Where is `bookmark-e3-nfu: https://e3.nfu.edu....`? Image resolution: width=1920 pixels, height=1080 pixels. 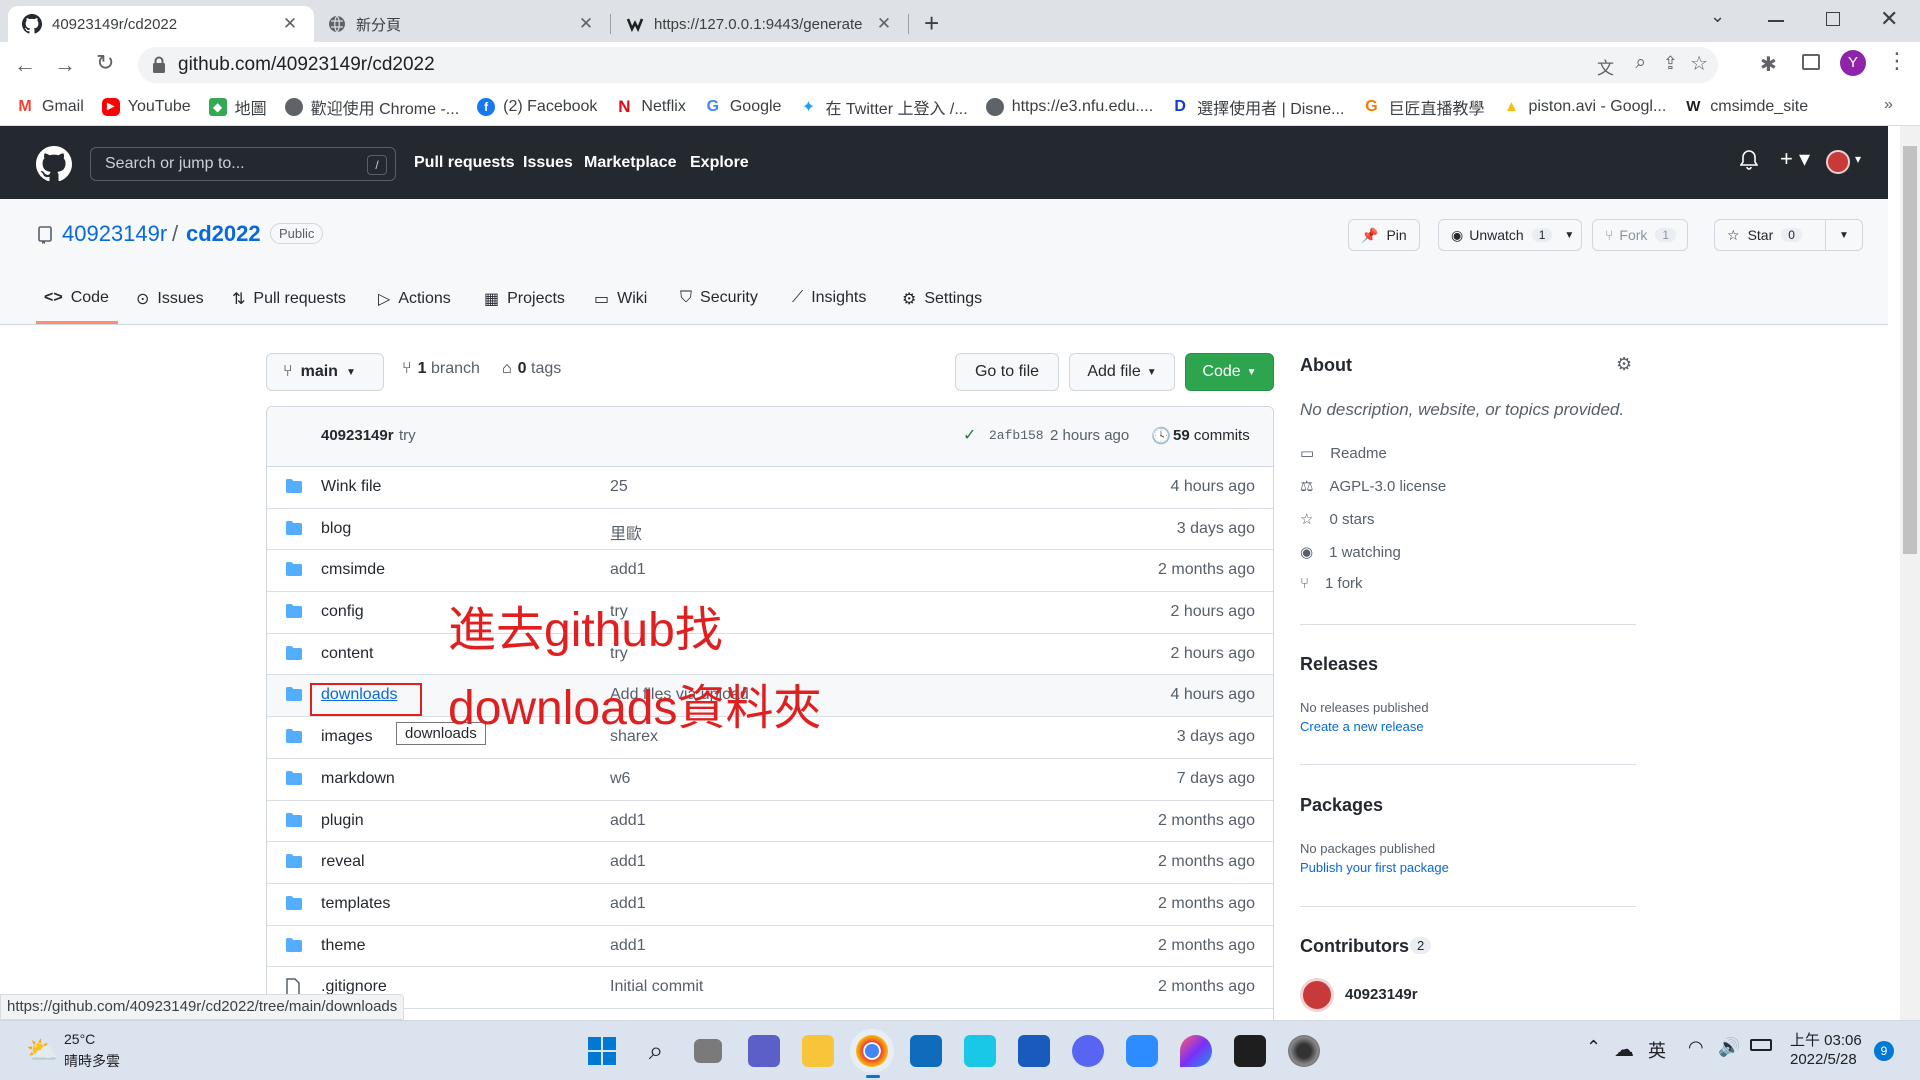 bookmark-e3-nfu: https://e3.nfu.edu.... is located at coordinates (1069, 106).